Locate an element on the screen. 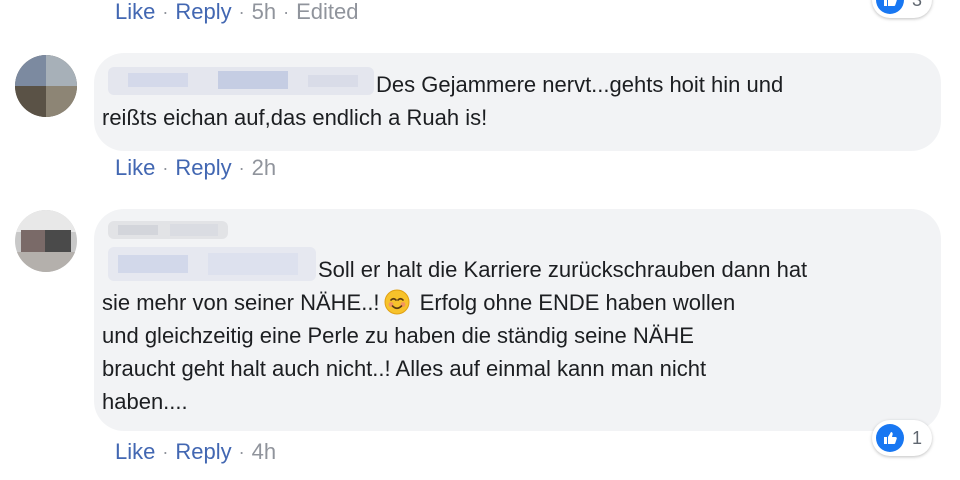 This screenshot has height=480, width=960. comment-actions: Like · Reply · 4h is located at coordinates (195, 452).